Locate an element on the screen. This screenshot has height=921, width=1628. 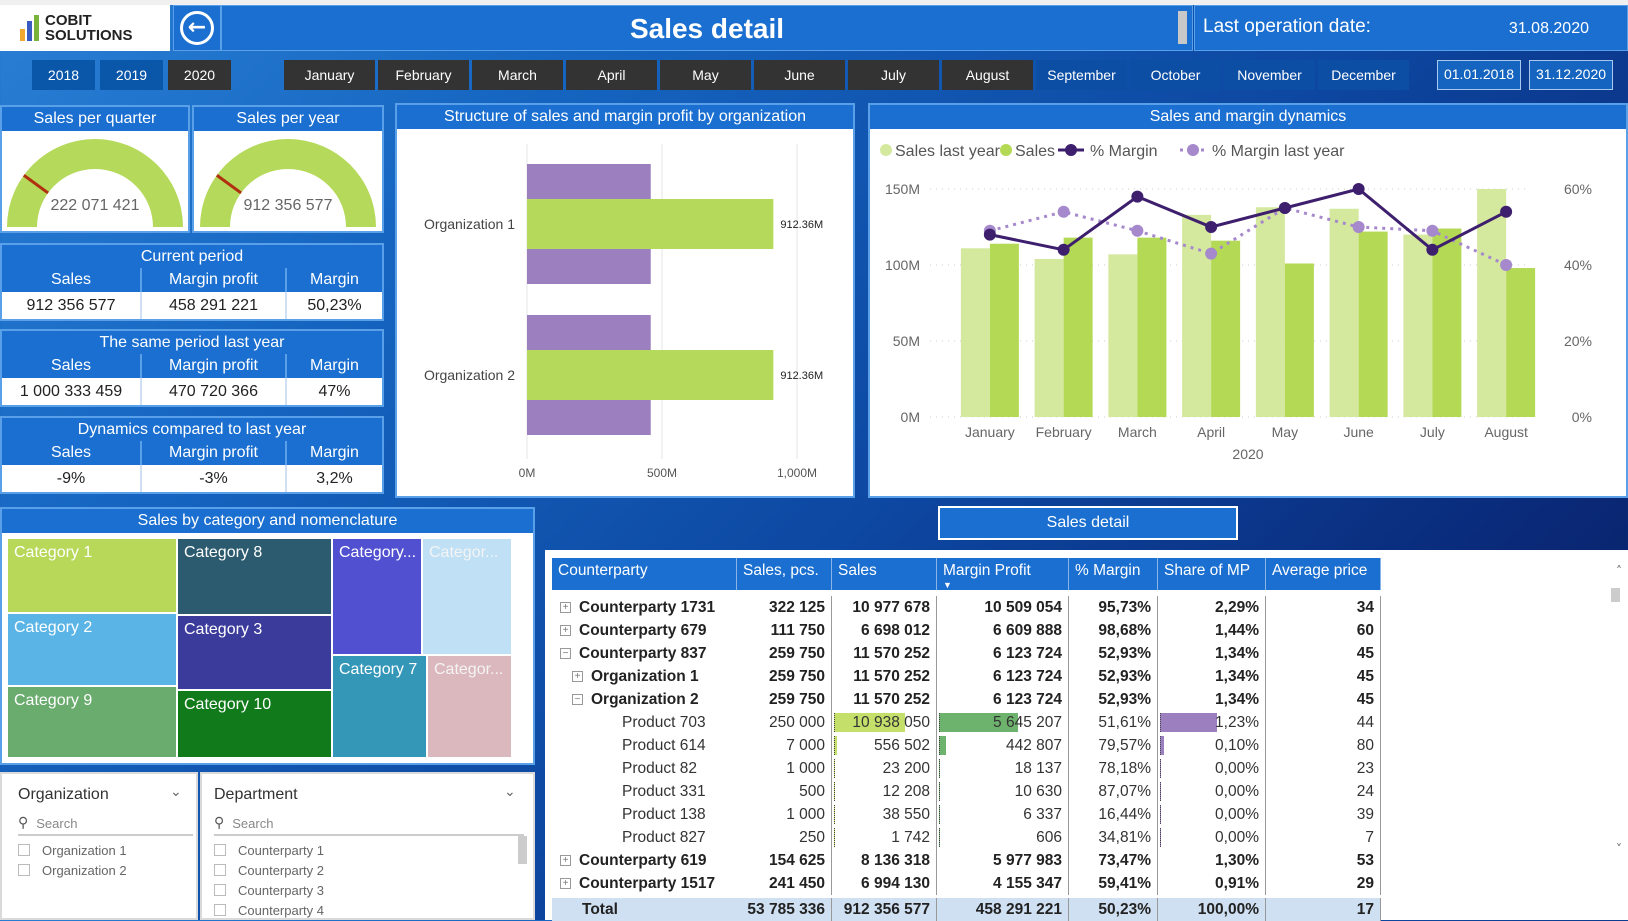
month-button-march: March is located at coordinates (517, 75).